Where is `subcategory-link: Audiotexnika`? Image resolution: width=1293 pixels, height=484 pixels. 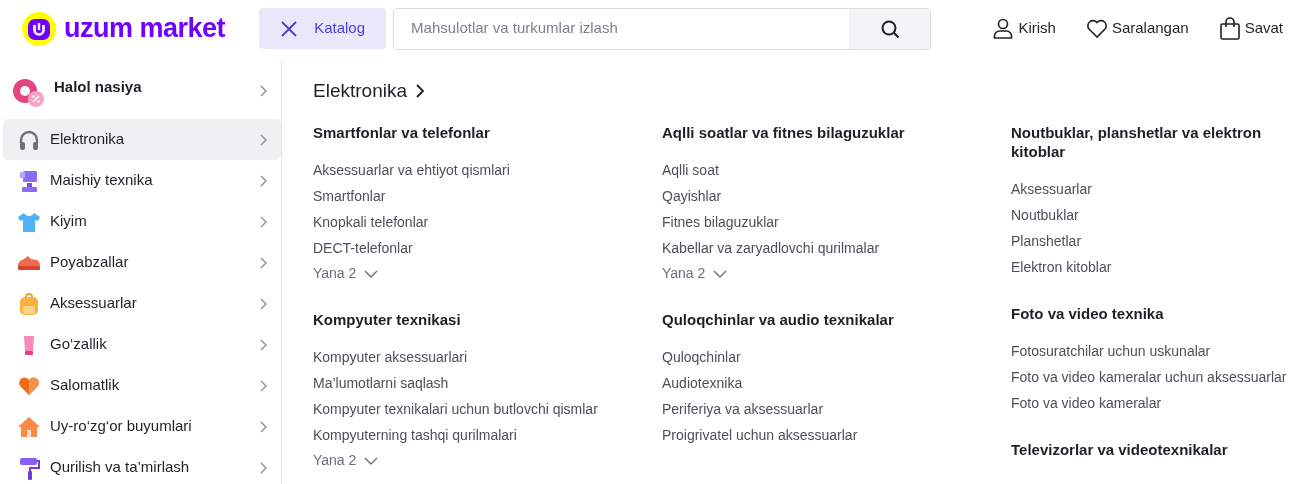
subcategory-link: Audiotexnika is located at coordinates (836, 383).